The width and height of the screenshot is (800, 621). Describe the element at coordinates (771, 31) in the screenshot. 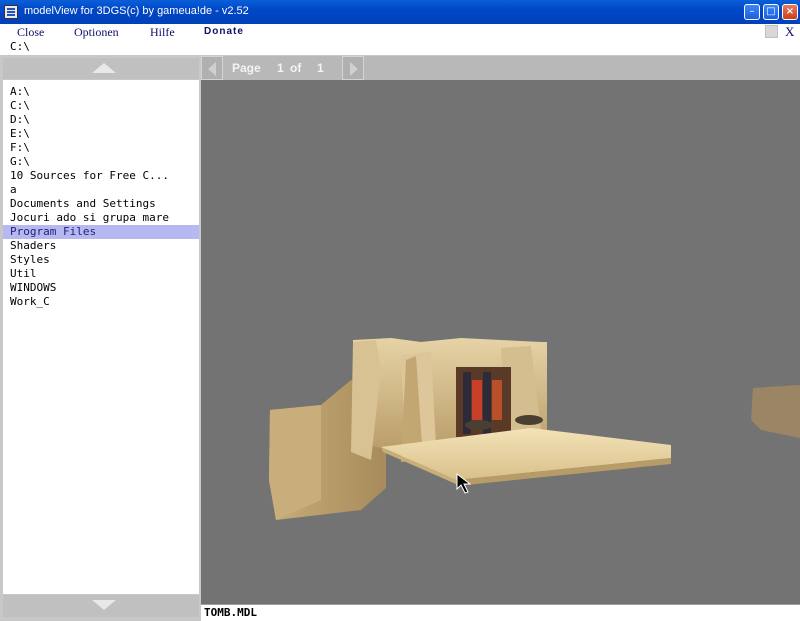

I see `restore-icon` at that location.